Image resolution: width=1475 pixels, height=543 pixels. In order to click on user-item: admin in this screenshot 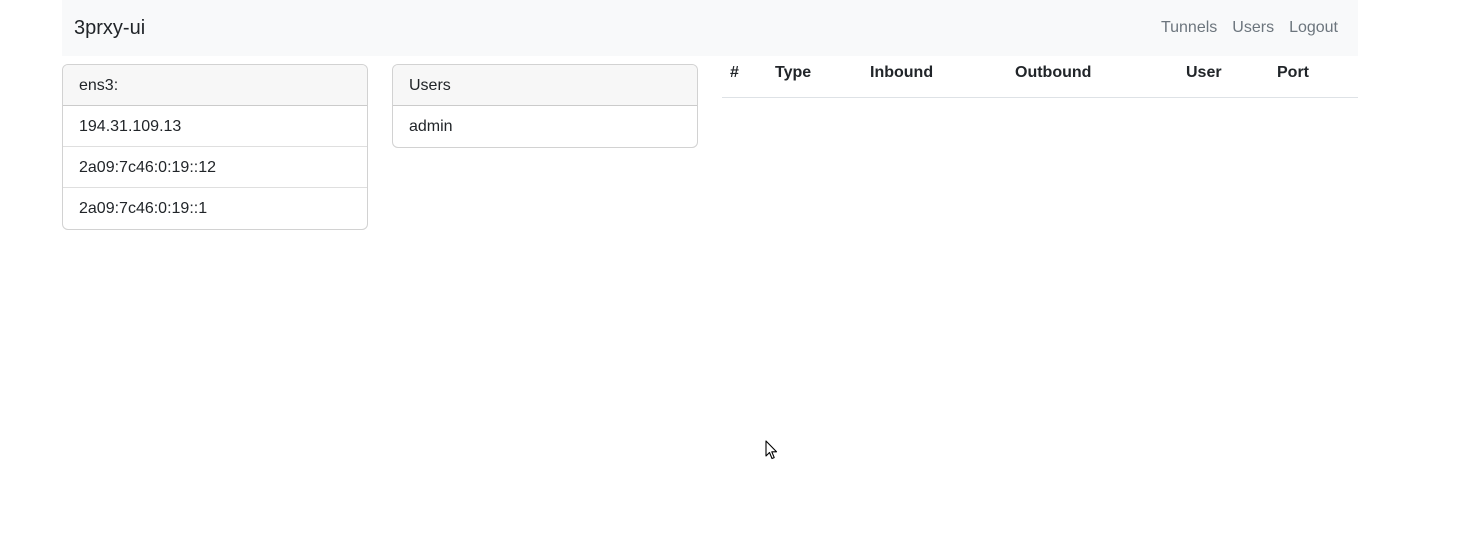, I will do `click(431, 126)`.